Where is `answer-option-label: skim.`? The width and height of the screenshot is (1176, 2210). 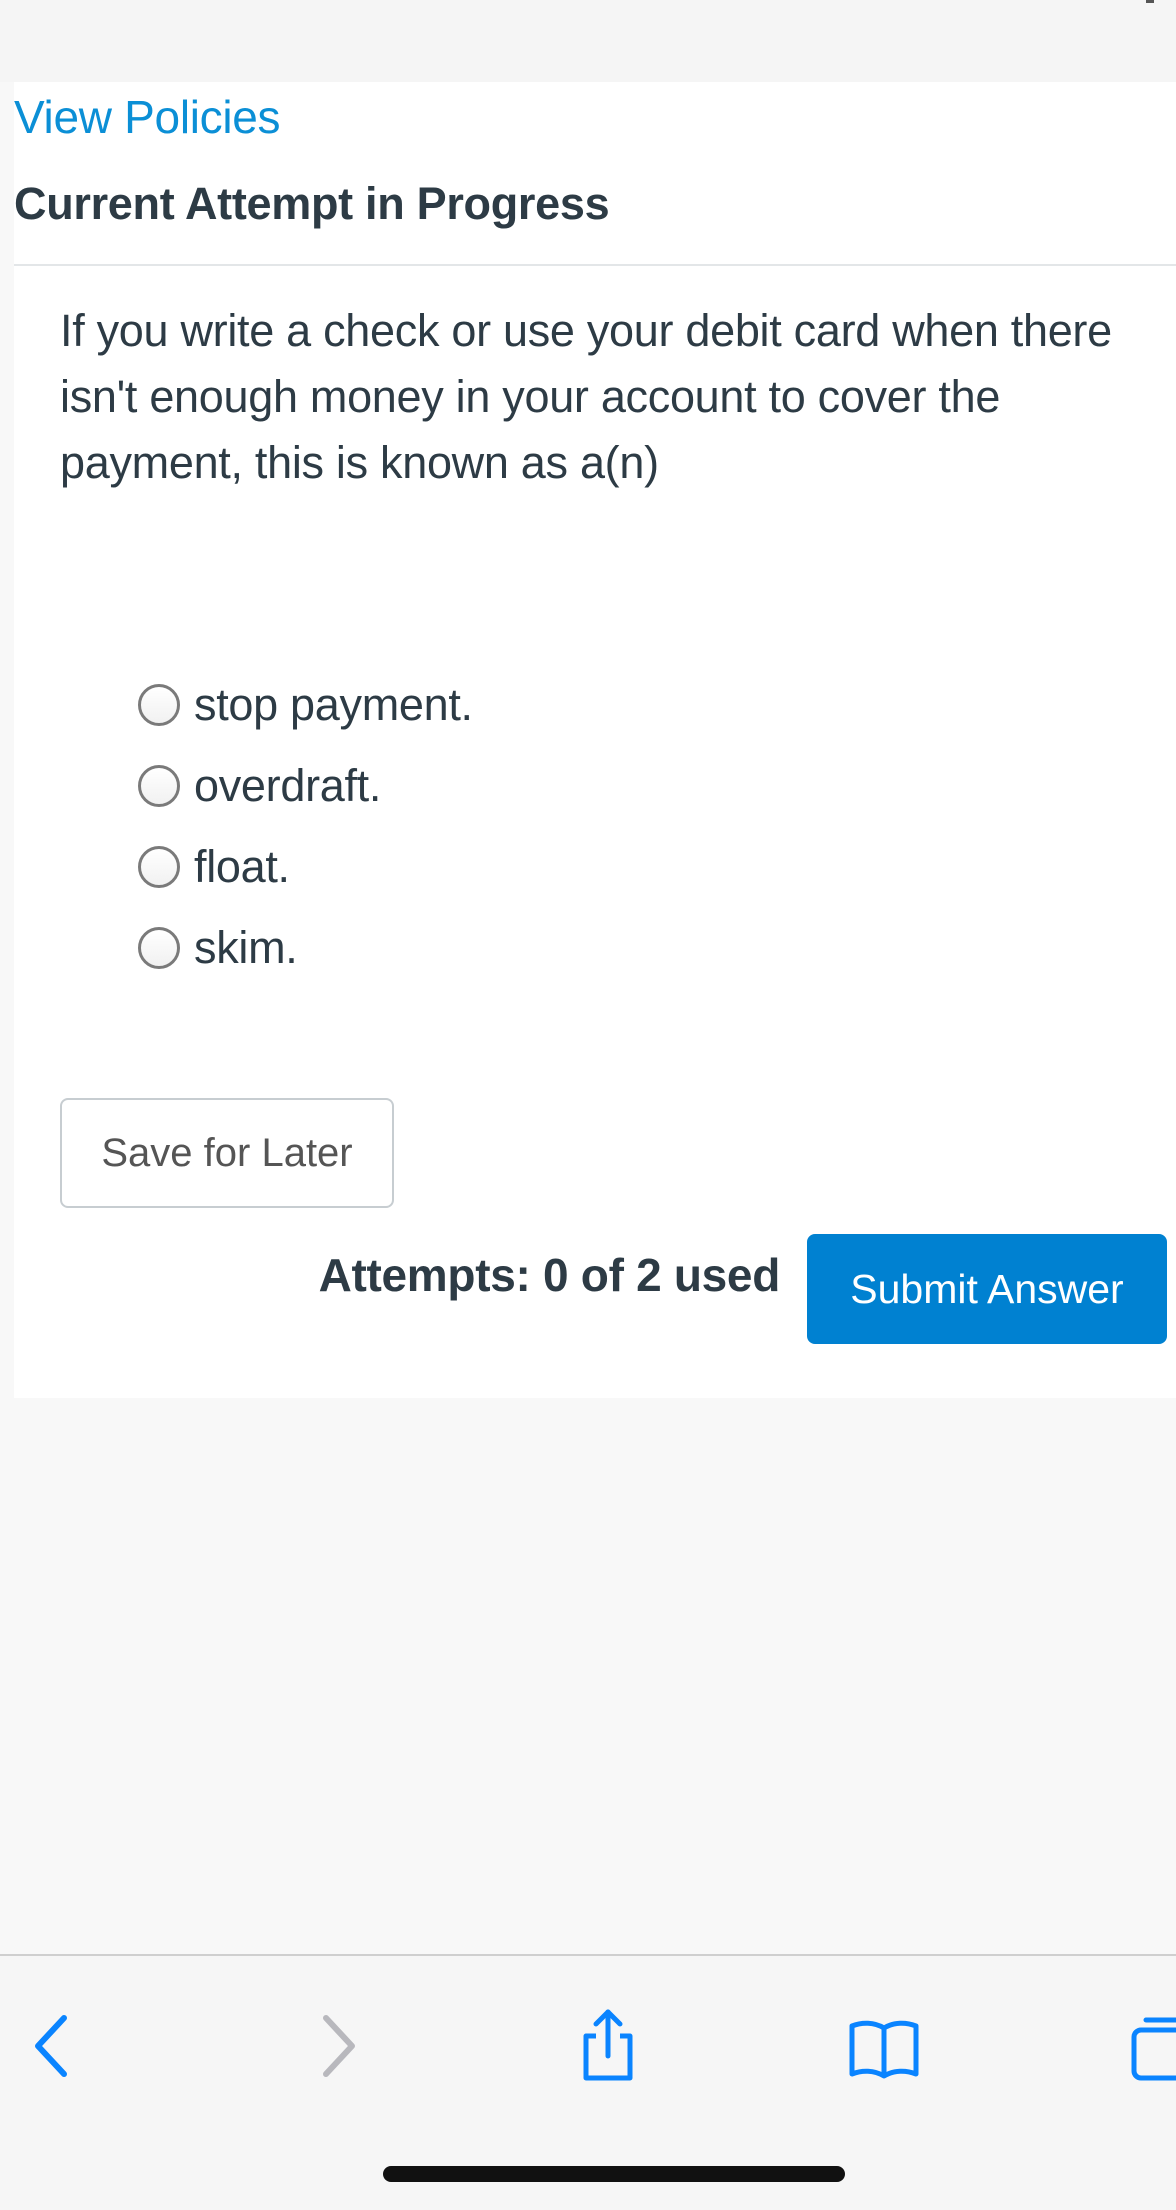
answer-option-label: skim. is located at coordinates (246, 947).